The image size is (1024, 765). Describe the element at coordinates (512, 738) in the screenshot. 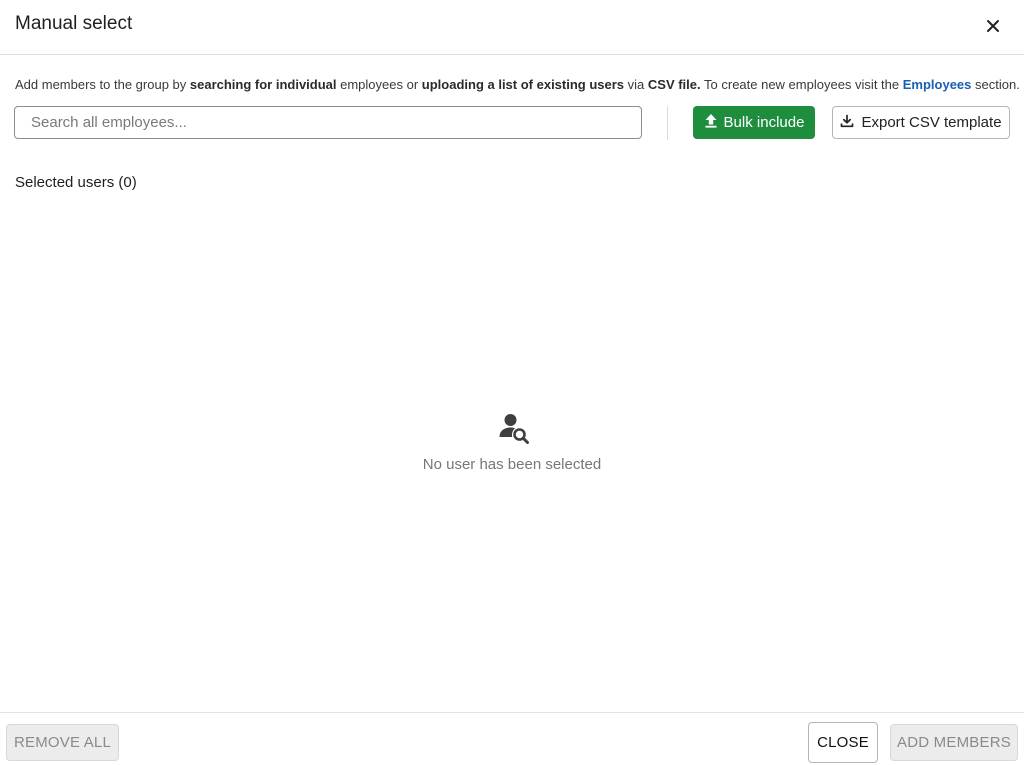

I see `dialog-footer: REMOVE ALL CLOSE ADD MEMBERS` at that location.